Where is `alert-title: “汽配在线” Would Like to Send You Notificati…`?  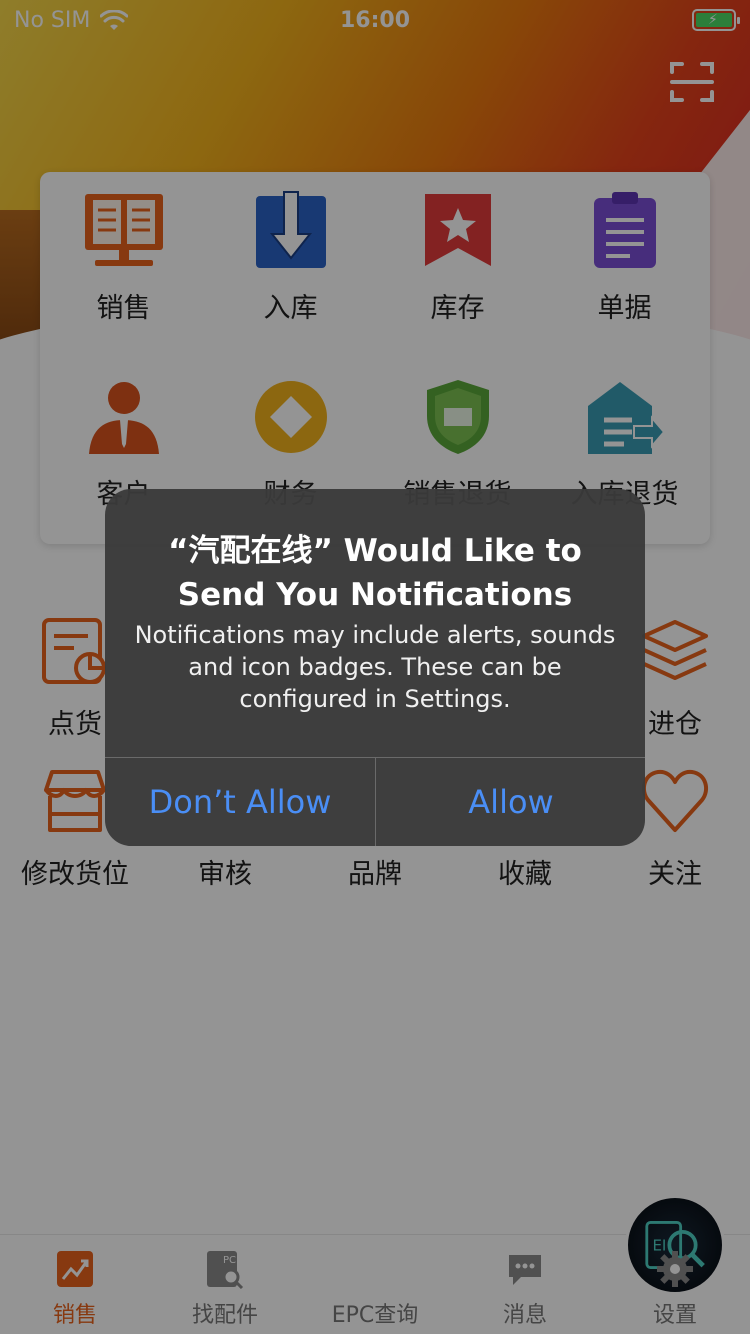 alert-title: “汽配在线” Would Like to Send You Notificati… is located at coordinates (375, 573).